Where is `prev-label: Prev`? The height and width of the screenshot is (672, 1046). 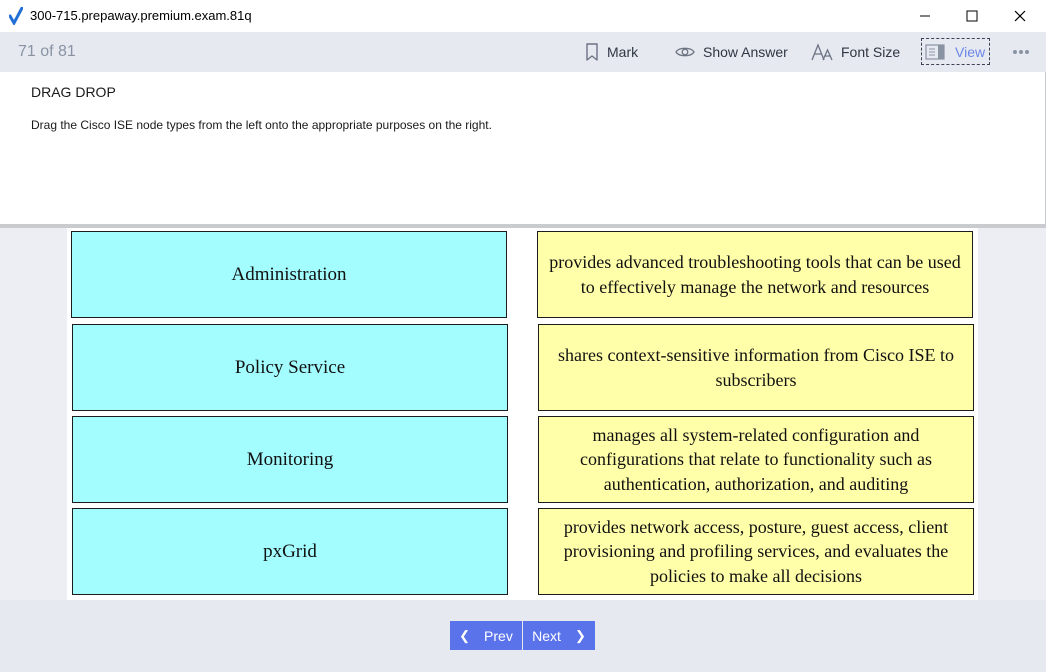 prev-label: Prev is located at coordinates (498, 635).